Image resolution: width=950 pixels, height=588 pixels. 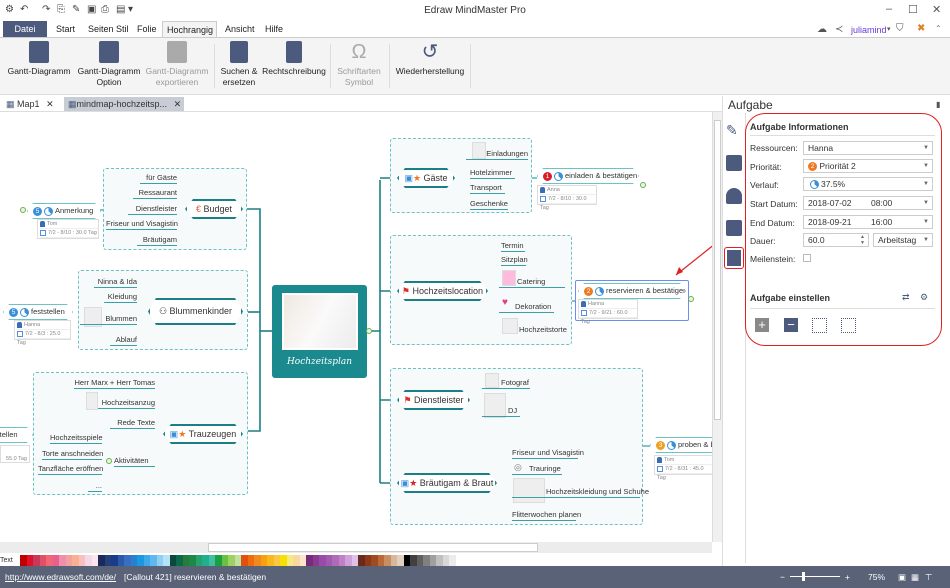 What do you see at coordinates (734, 130) in the screenshot?
I see `style-brush-icon: ✎` at bounding box center [734, 130].